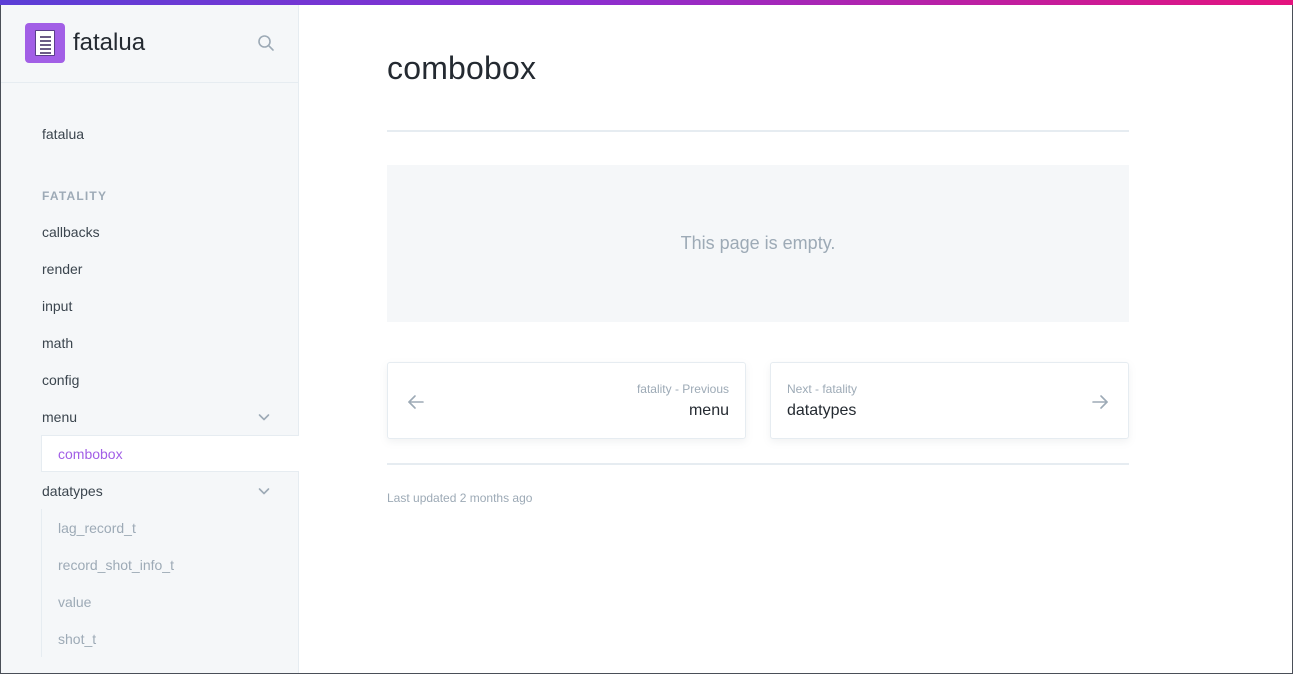 This screenshot has height=674, width=1293. Describe the element at coordinates (149, 44) in the screenshot. I see `sidebar-header: fatalua` at that location.